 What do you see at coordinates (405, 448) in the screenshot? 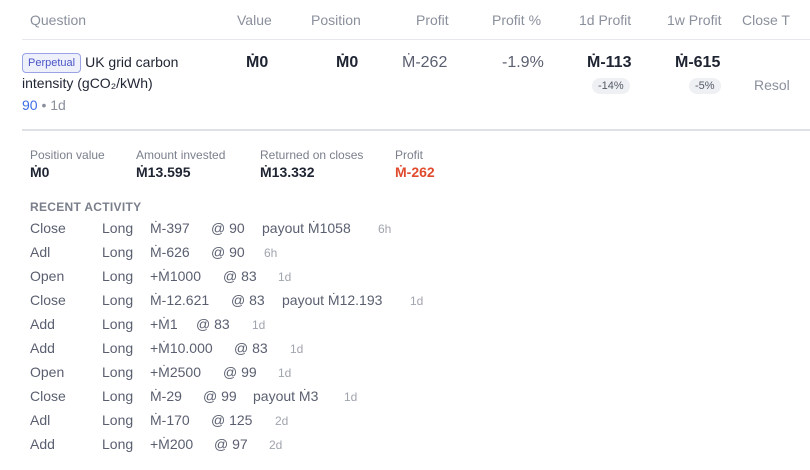
I see `activity-row: Add Long +Ṁ200 @ 97 2d` at bounding box center [405, 448].